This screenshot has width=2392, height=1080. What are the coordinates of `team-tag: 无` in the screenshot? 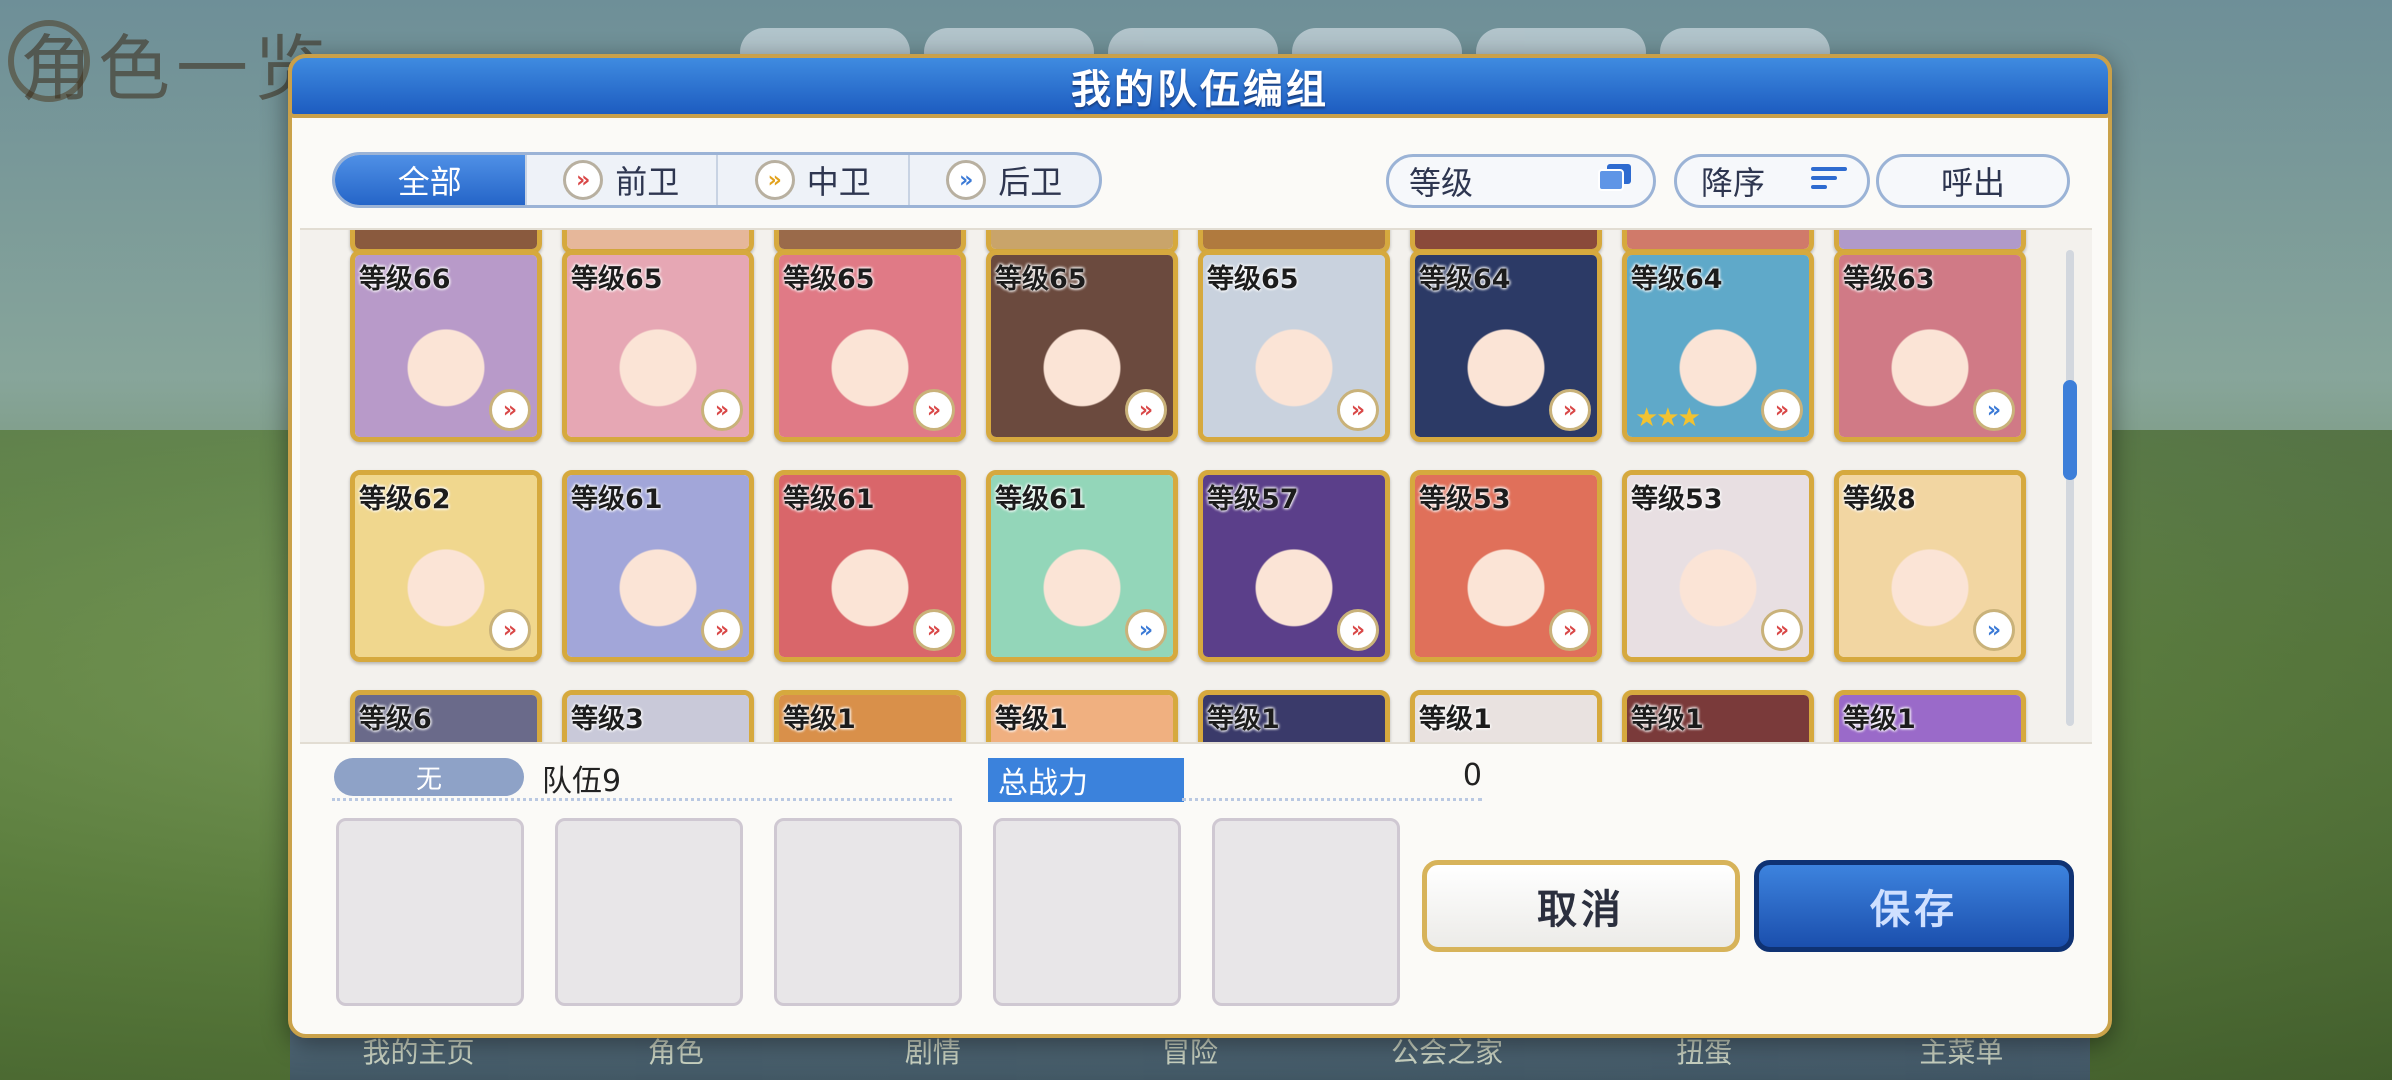 It's located at (429, 777).